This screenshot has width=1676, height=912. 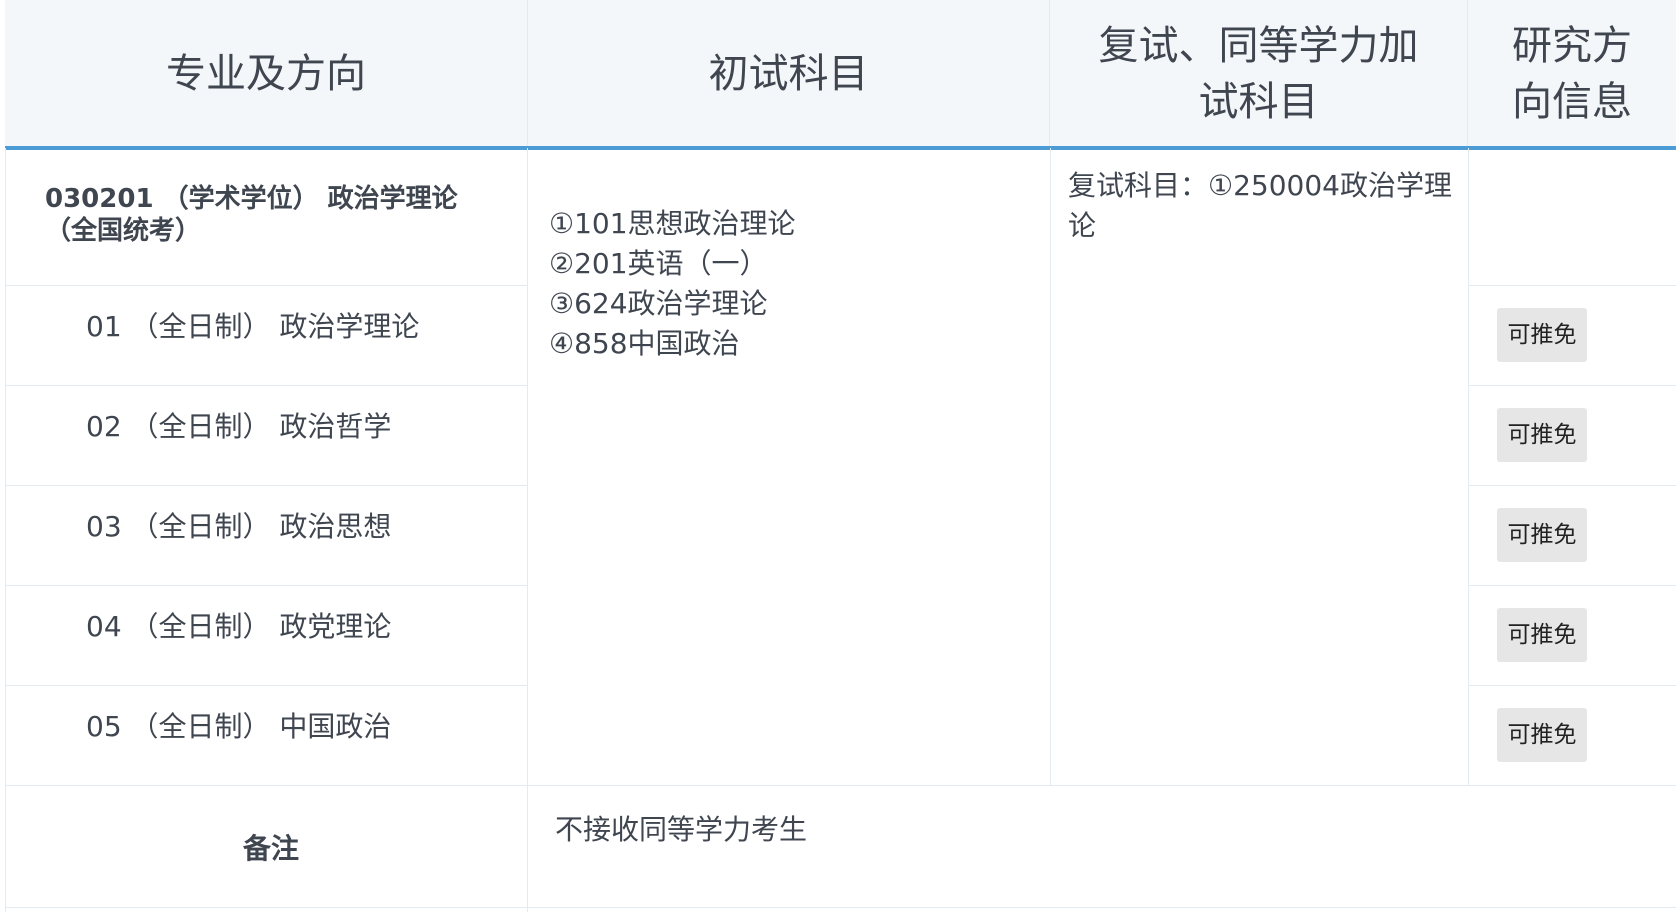 I want to click on direction-01: 01 （全日制） 政治学理论, so click(x=253, y=326).